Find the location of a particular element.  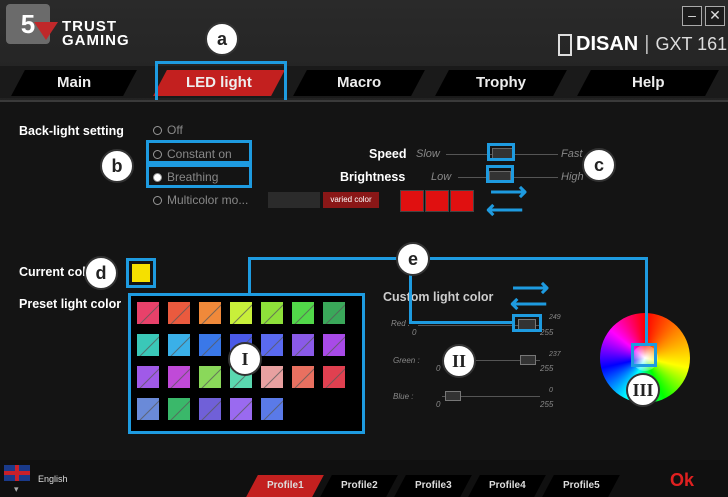

tab-help: Help is located at coordinates (648, 83).